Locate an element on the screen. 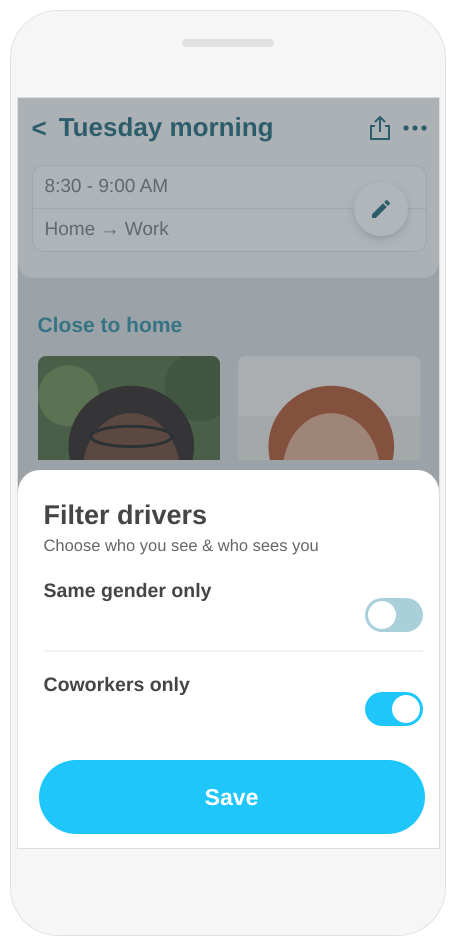 The image size is (458, 945). trip-time: 8:30 - 9:00 AM is located at coordinates (107, 187).